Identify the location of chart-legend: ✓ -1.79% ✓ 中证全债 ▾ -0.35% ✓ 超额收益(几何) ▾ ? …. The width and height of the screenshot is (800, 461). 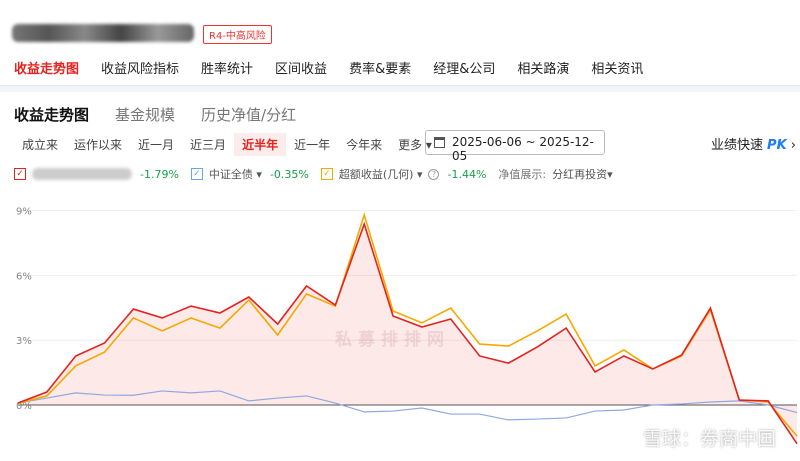
(313, 174).